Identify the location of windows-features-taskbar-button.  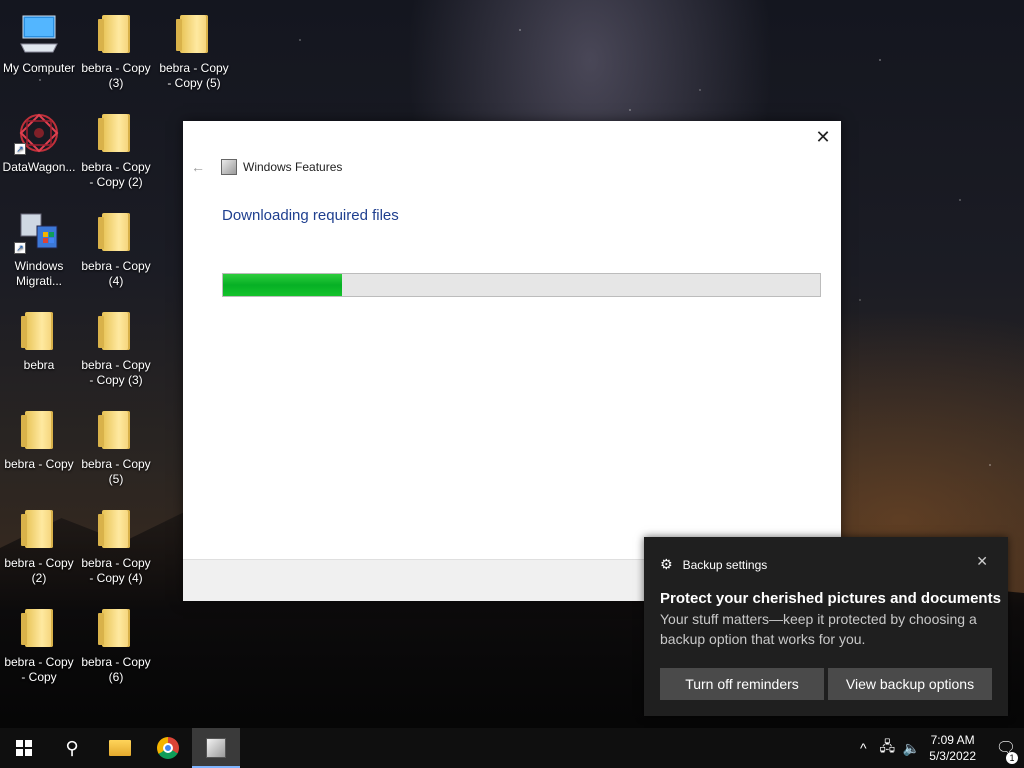
(216, 748).